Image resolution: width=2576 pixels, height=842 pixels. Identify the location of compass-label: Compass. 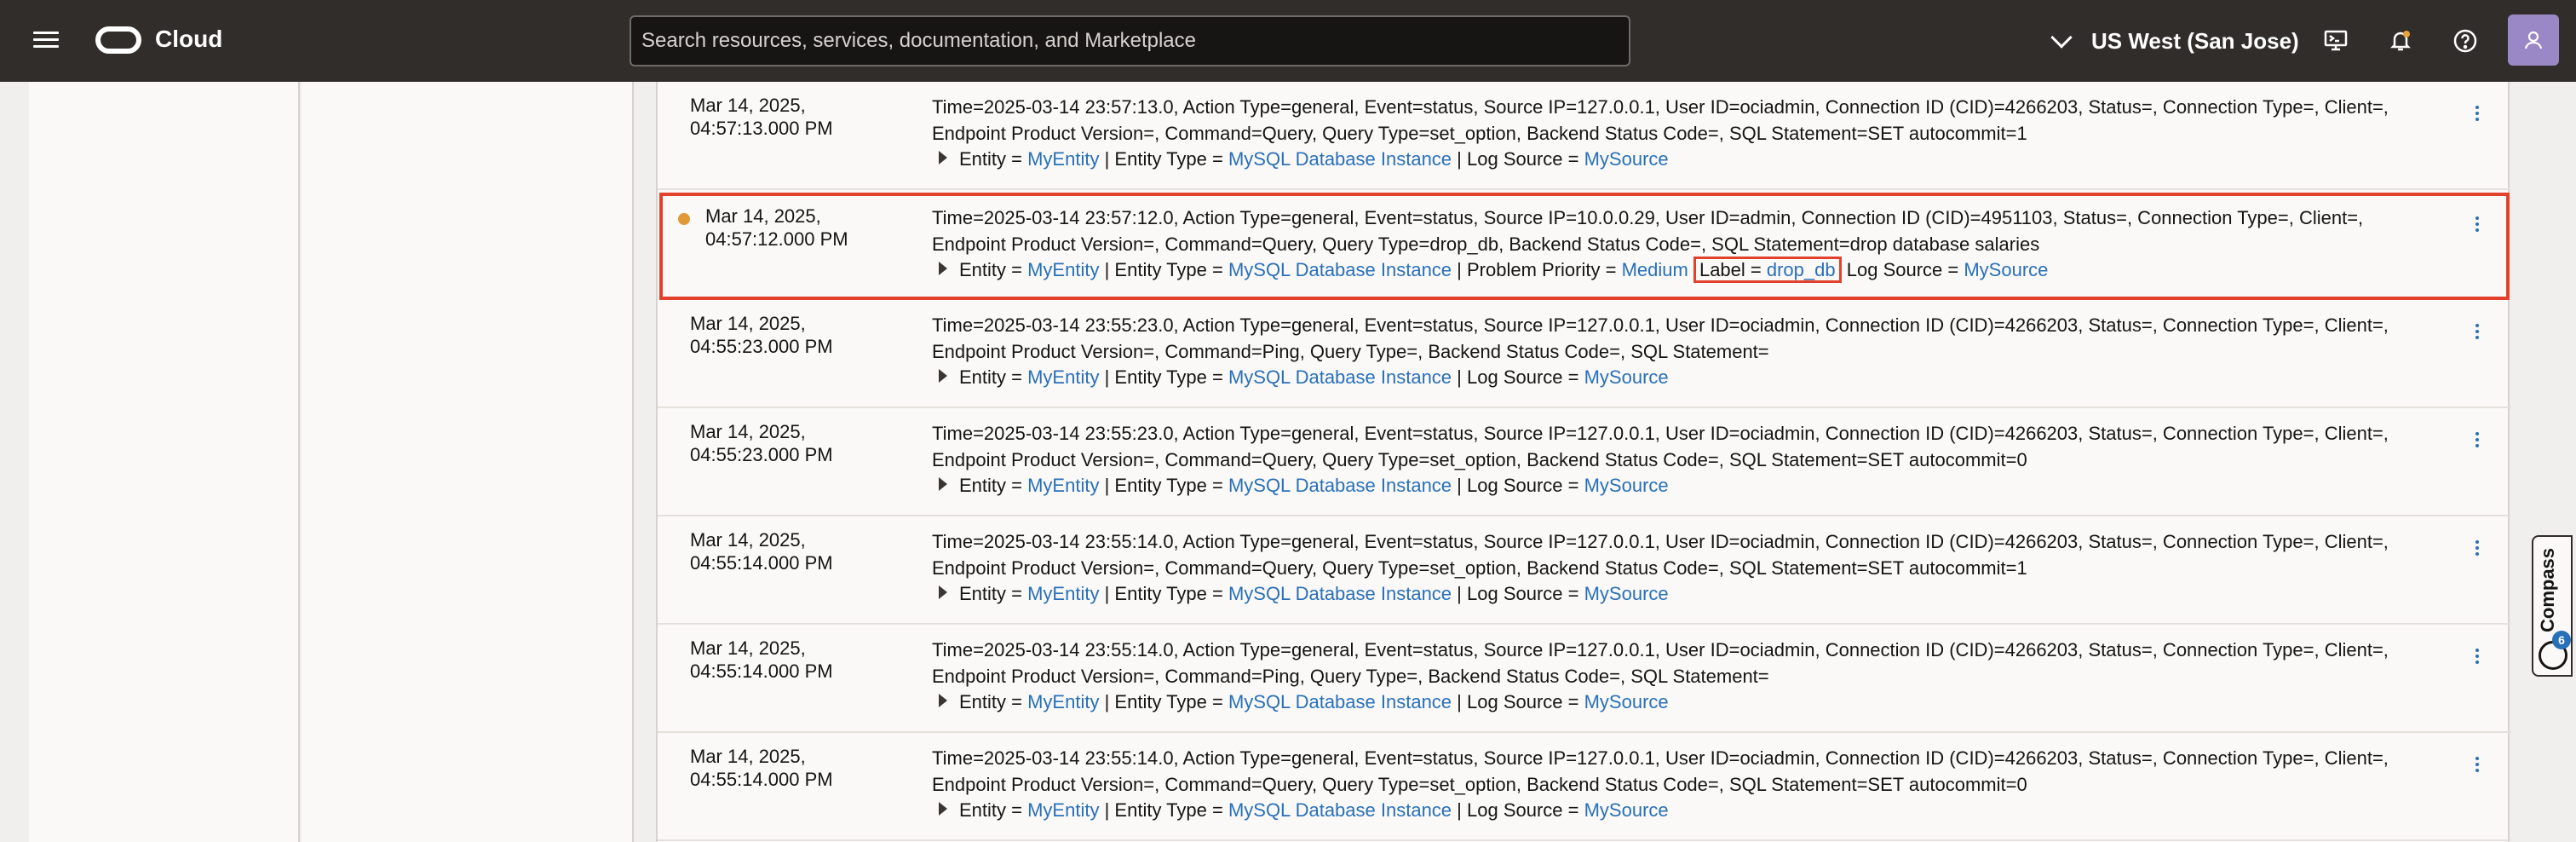
(2548, 589).